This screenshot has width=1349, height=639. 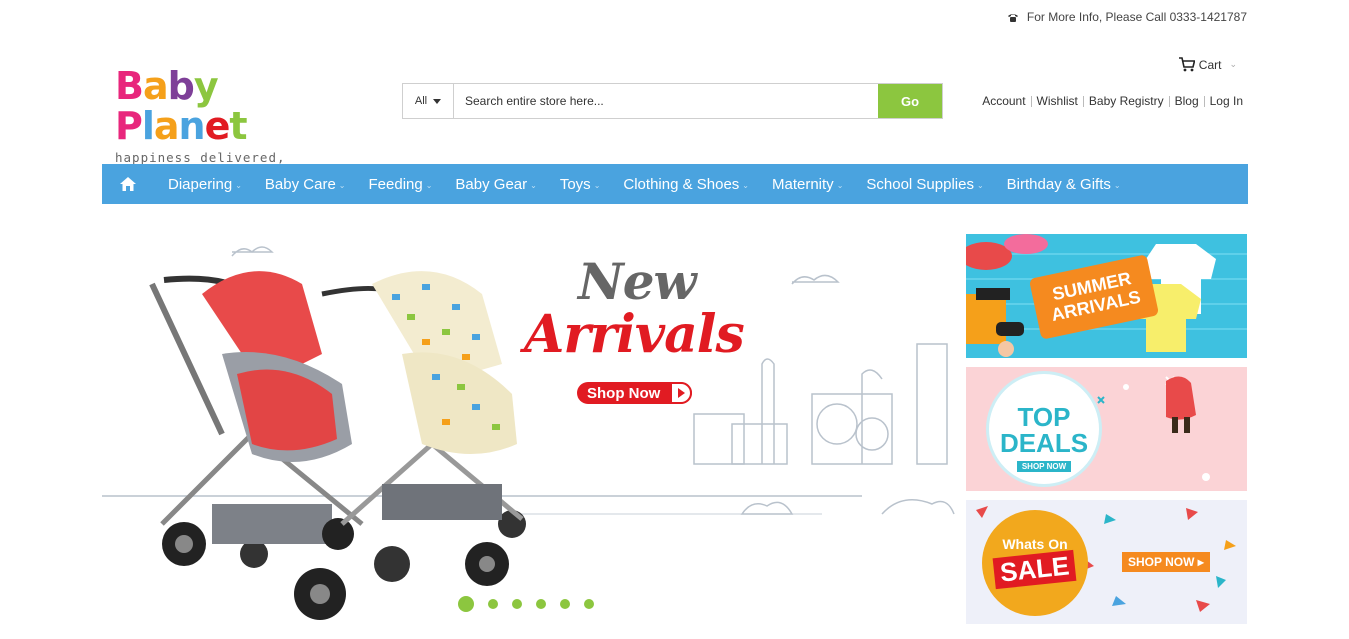 What do you see at coordinates (637, 281) in the screenshot?
I see `hero-headline-new: New` at bounding box center [637, 281].